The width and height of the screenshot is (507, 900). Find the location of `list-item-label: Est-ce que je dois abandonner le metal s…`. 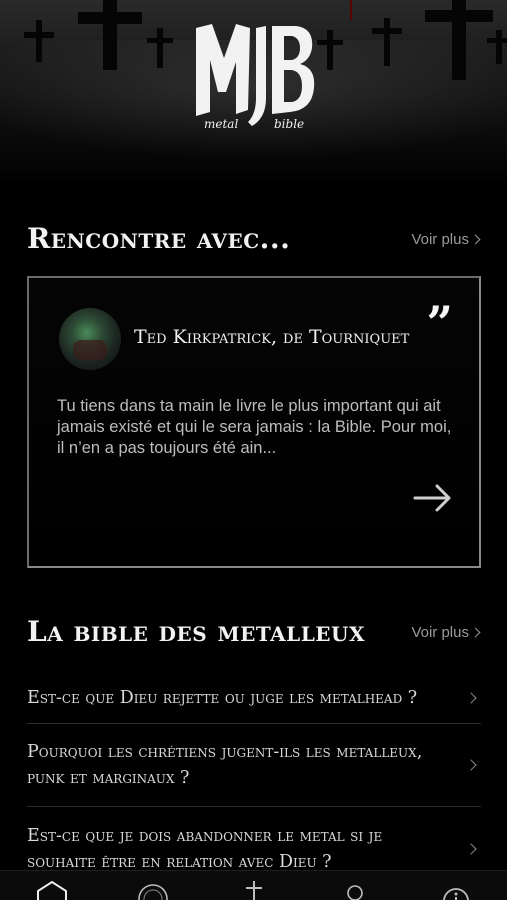

list-item-label: Est-ce que je dois abandonner le metal s… is located at coordinates (205, 848).